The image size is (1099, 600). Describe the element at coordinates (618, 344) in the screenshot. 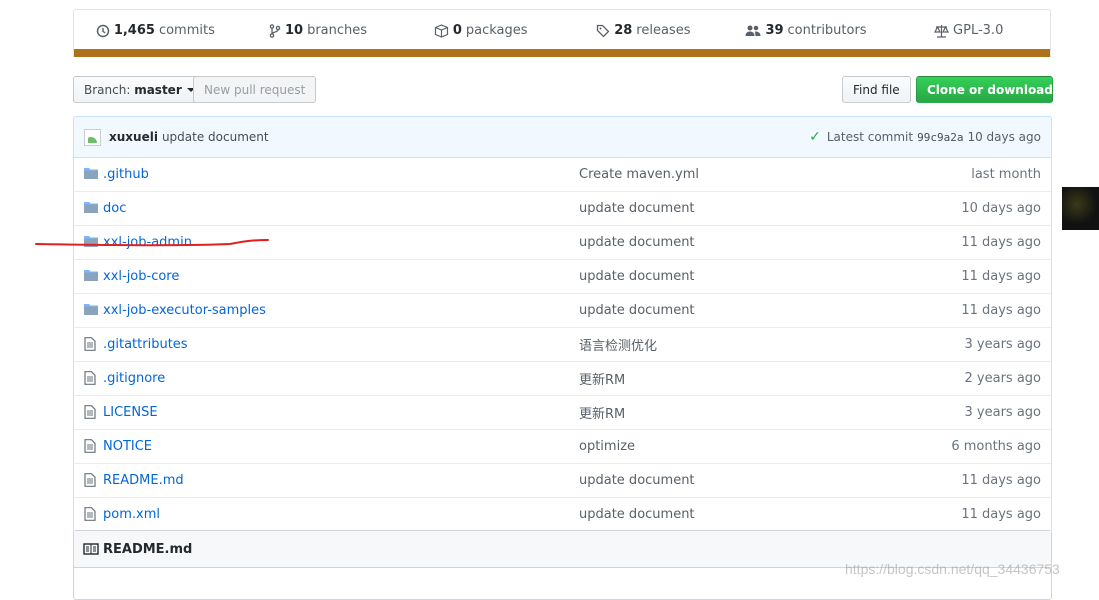

I see `file-commit-message: 语言检测优化` at that location.